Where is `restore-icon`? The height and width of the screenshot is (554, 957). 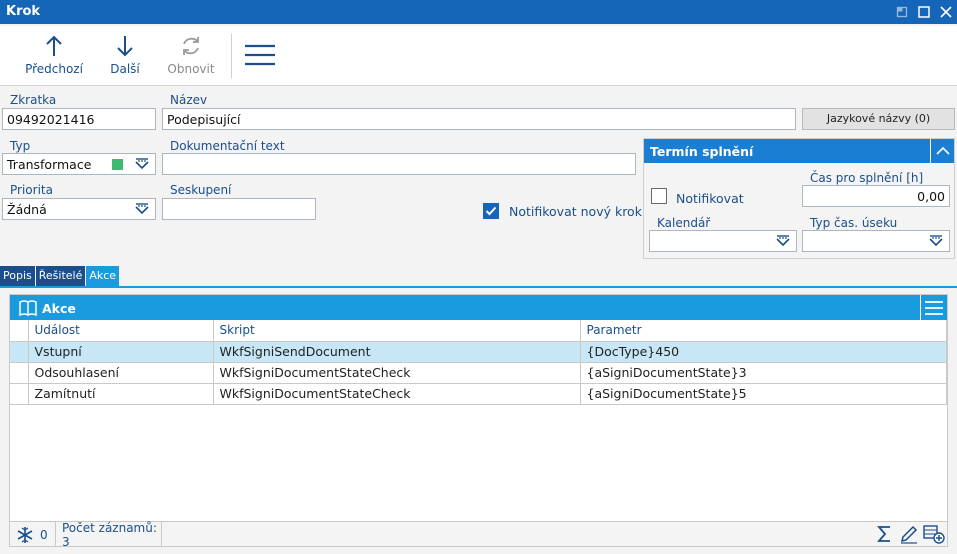 restore-icon is located at coordinates (902, 12).